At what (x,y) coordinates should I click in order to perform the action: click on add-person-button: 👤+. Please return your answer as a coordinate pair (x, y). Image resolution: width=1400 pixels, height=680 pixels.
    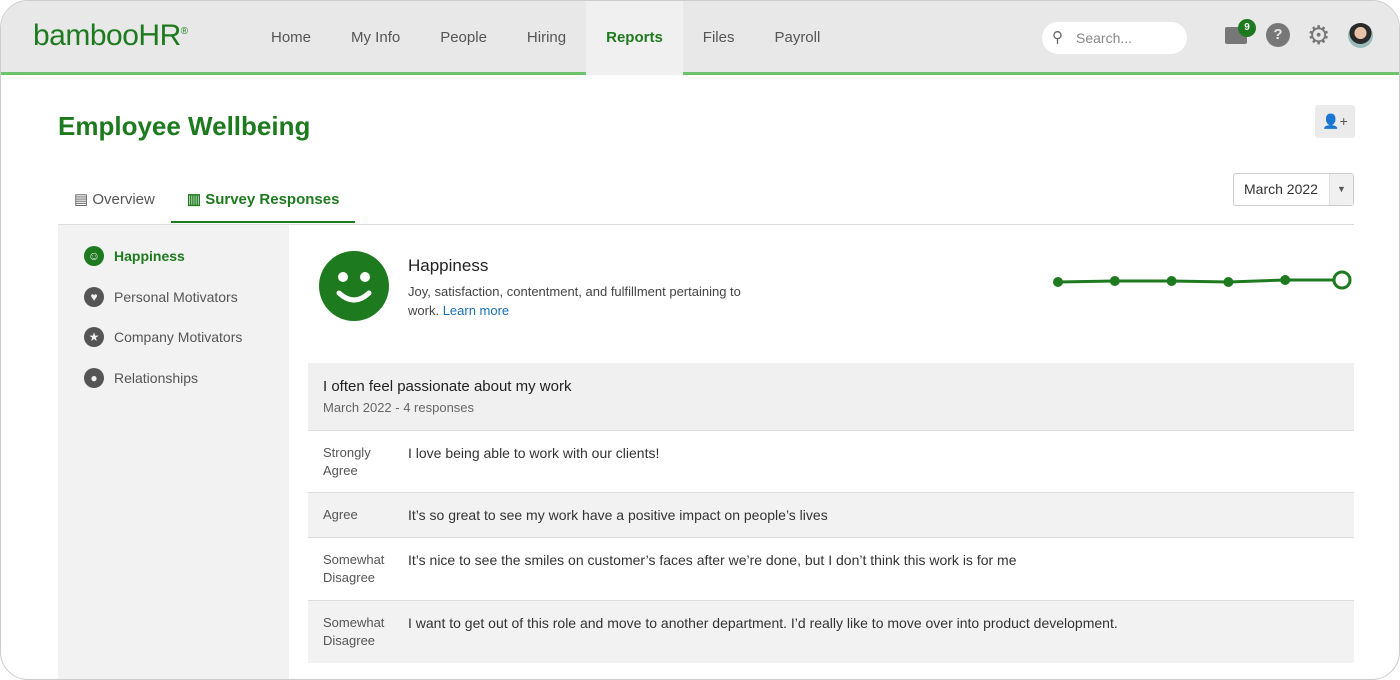
    Looking at the image, I should click on (1335, 121).